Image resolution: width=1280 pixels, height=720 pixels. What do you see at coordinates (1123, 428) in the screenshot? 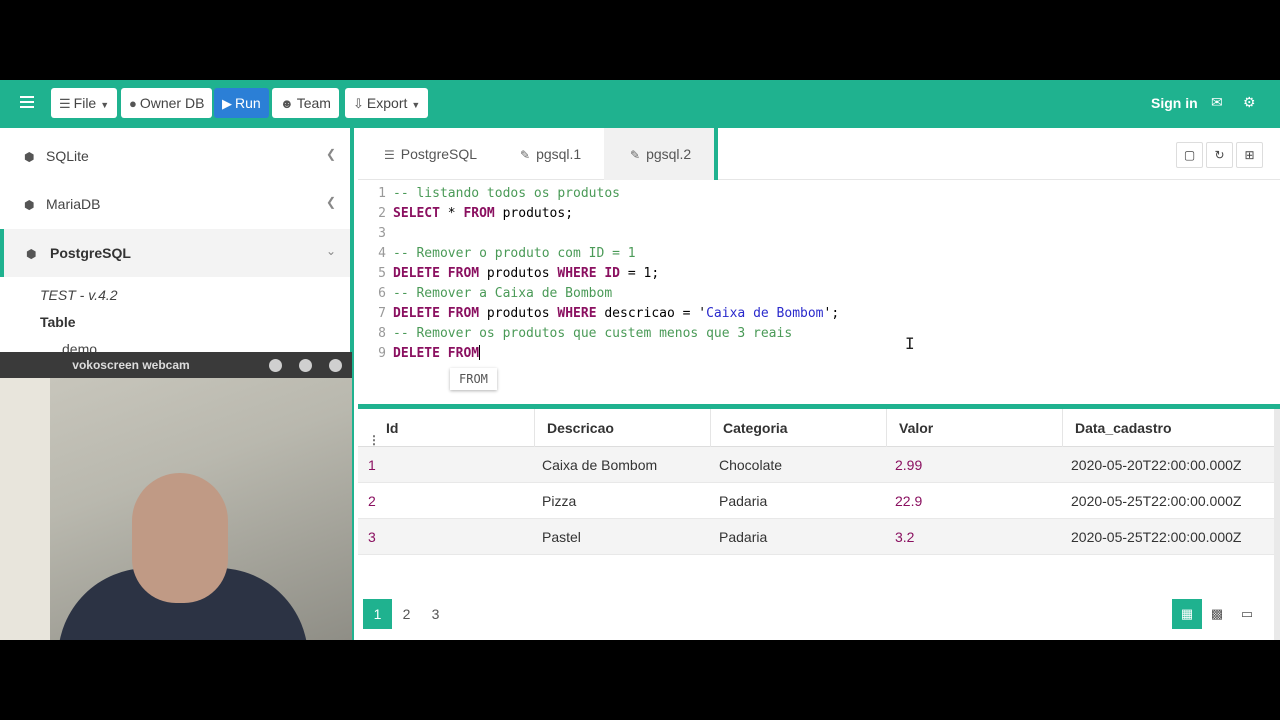
I see `column-header-label: Data_cadastro` at bounding box center [1123, 428].